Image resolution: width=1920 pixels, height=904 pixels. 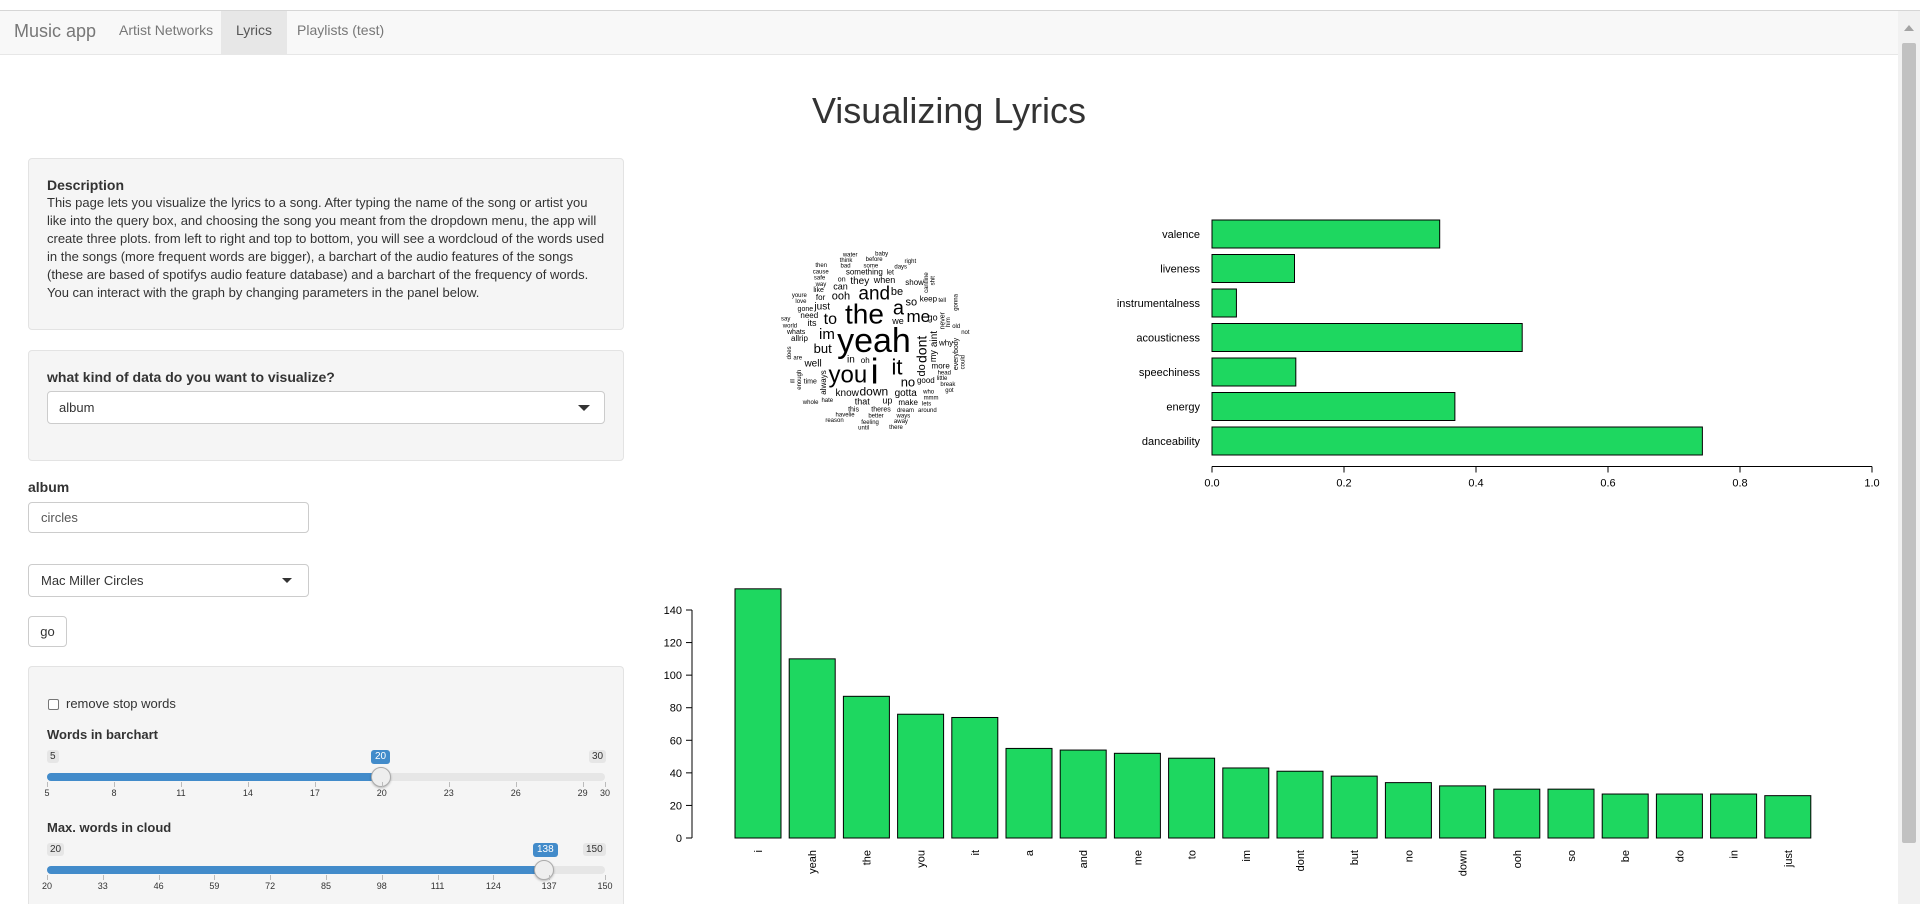 What do you see at coordinates (109, 827) in the screenshot?
I see `words-cloud-label: Max. words in cloud` at bounding box center [109, 827].